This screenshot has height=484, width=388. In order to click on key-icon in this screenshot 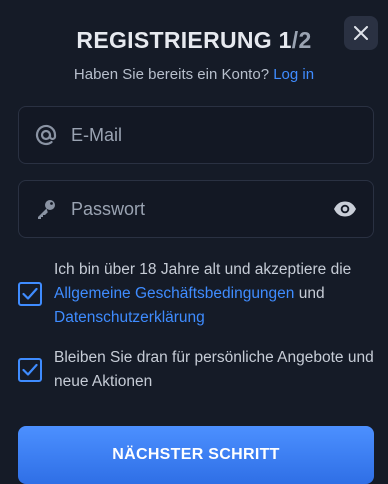, I will do `click(46, 209)`.